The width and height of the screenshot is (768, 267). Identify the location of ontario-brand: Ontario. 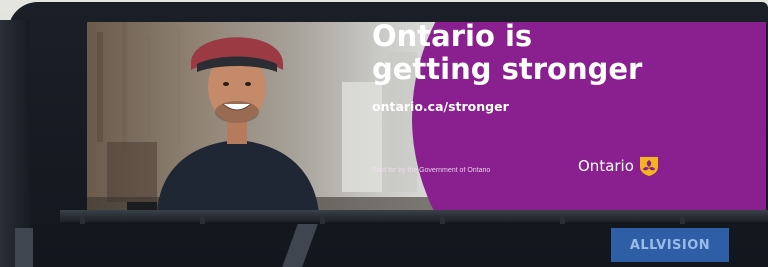
(619, 166).